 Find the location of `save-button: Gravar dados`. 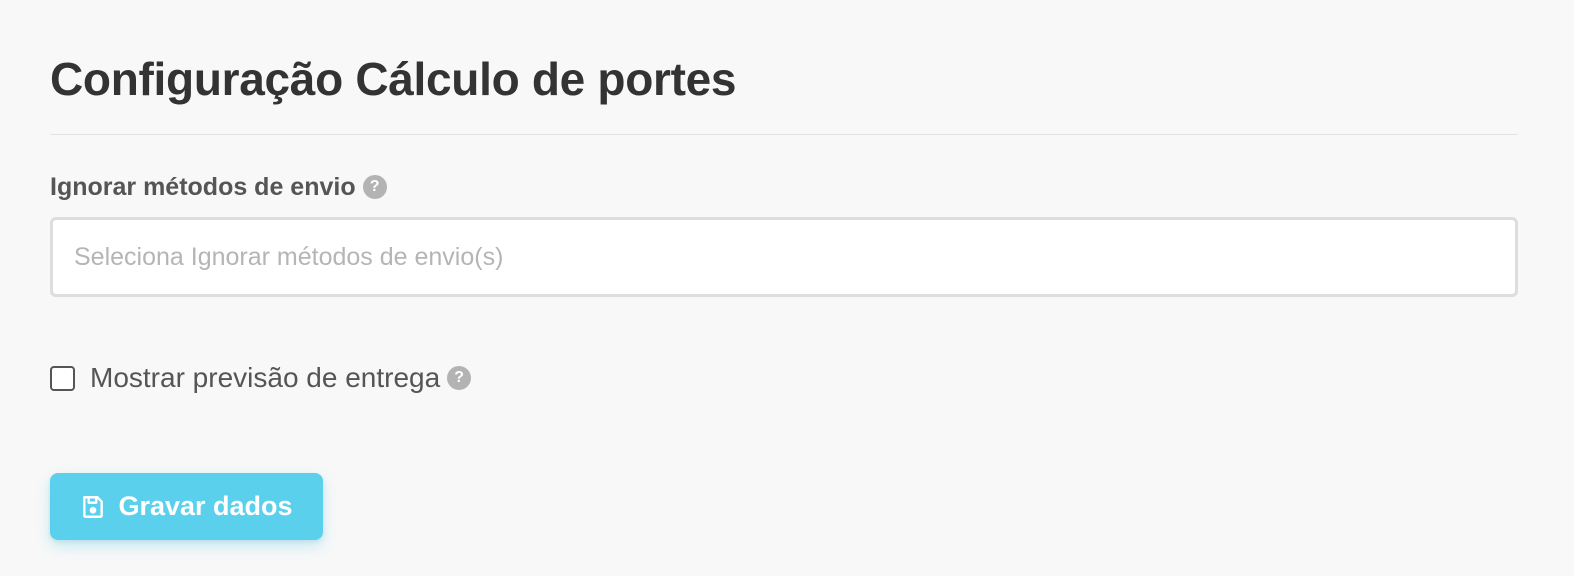

save-button: Gravar dados is located at coordinates (186, 506).